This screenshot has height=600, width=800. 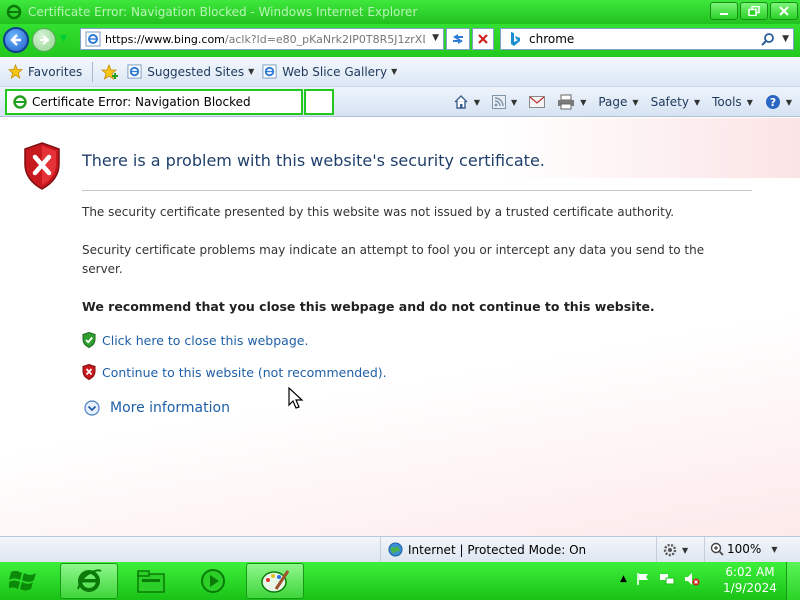 I want to click on command-bar: ▼ ▼ ▼ Page ▼ Safety ▼ Tools ▼ ? ▼, so click(x=616, y=102).